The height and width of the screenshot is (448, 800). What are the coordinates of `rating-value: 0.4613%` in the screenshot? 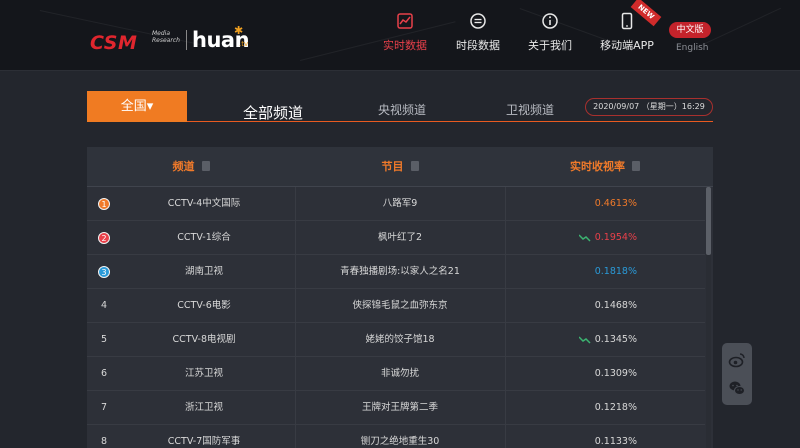 It's located at (615, 203).